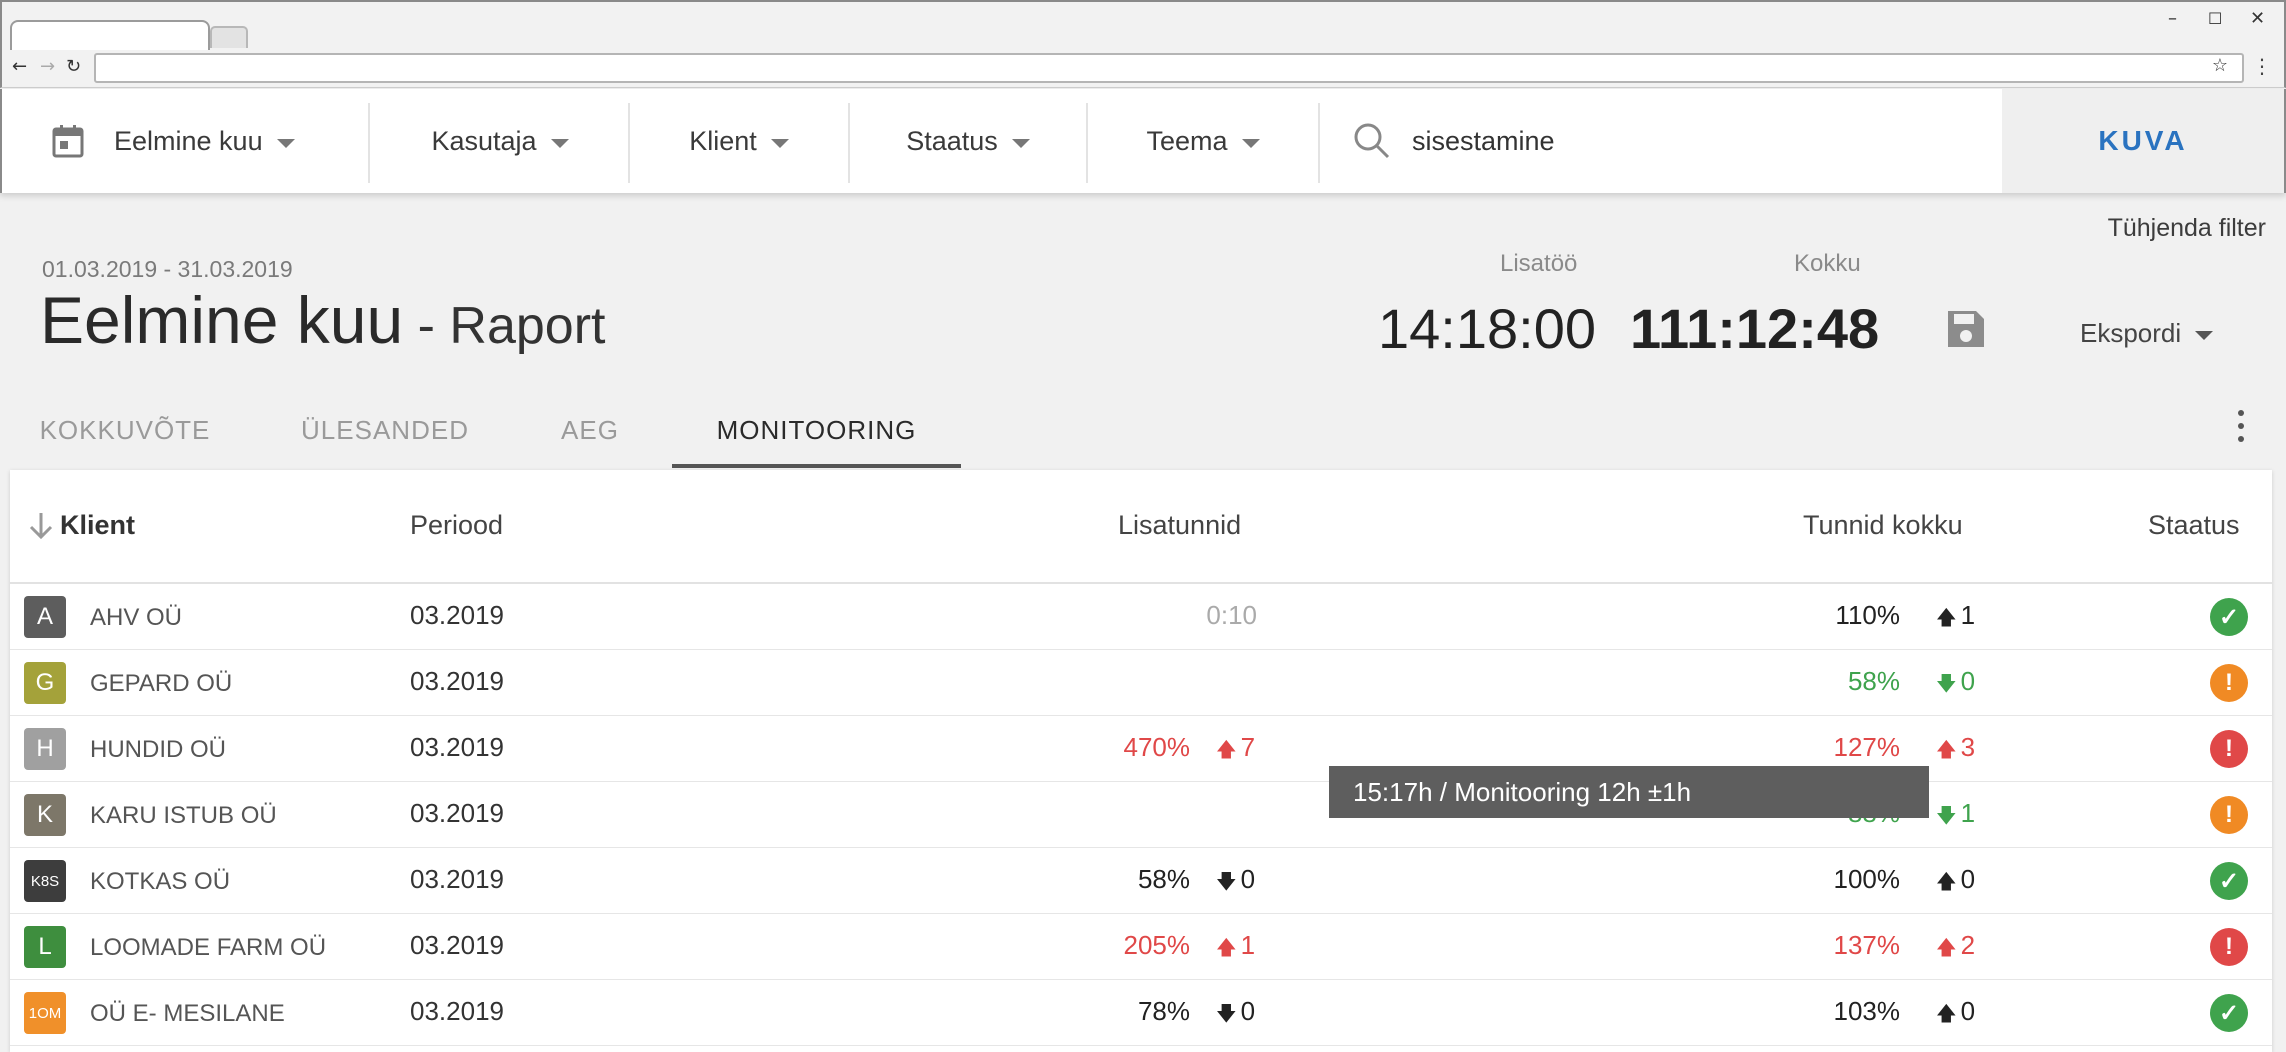  Describe the element at coordinates (385, 430) in the screenshot. I see `tab-tasks: ÜLESANDED` at that location.